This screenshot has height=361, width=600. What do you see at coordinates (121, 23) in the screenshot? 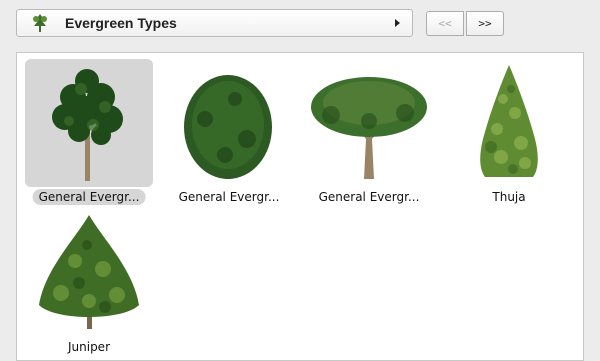
I see `category-label: Evergreen Types` at bounding box center [121, 23].